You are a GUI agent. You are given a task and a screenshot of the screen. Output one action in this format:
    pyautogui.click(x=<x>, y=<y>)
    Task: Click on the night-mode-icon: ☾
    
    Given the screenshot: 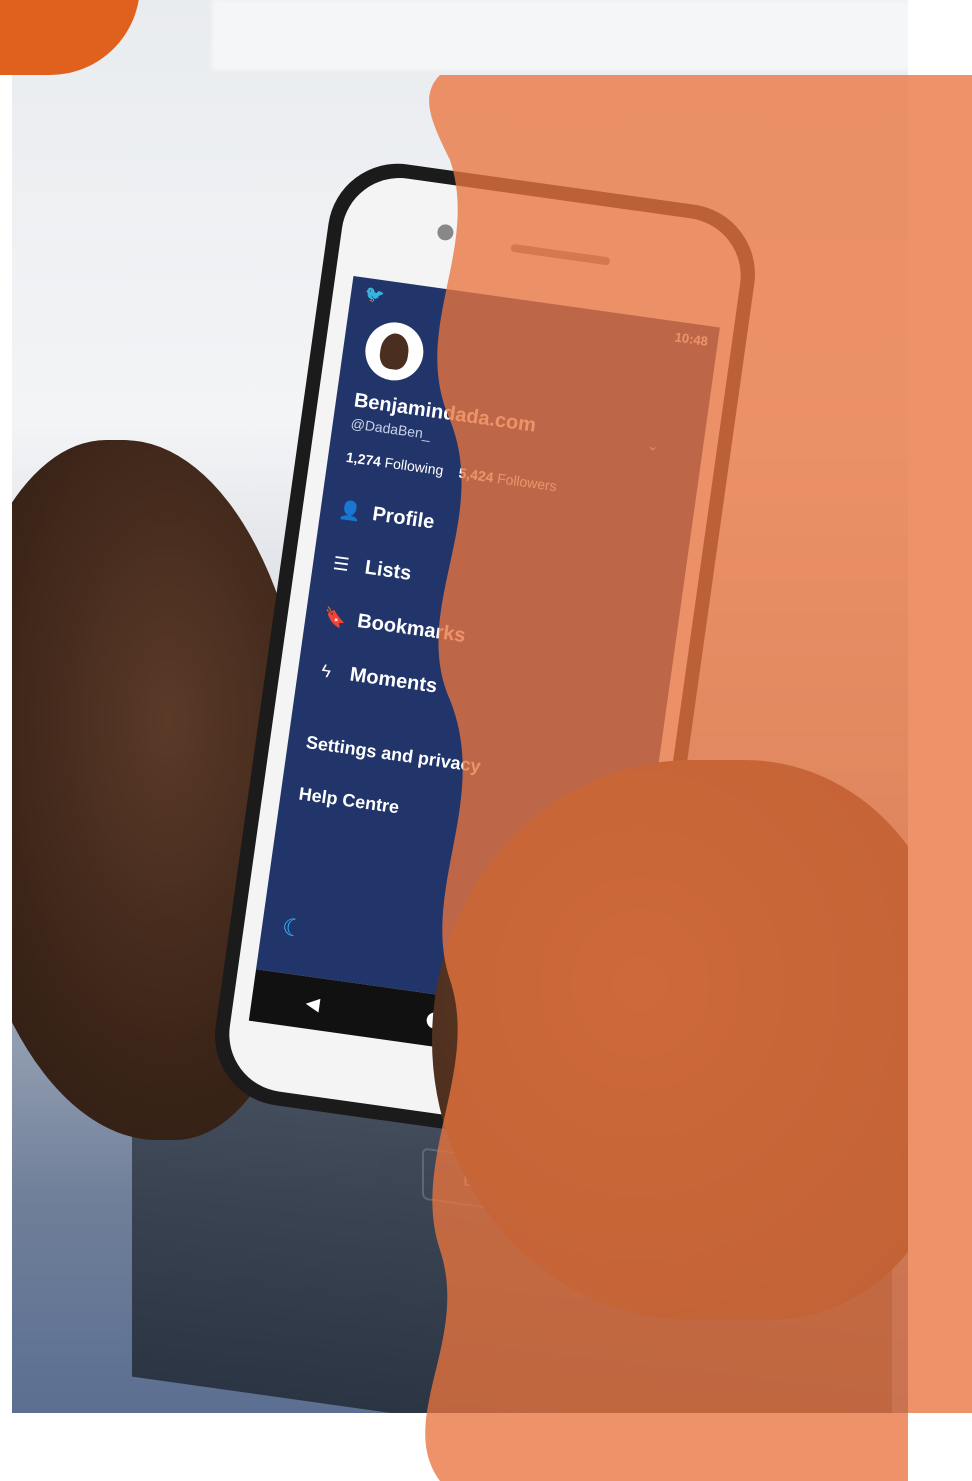 What is the action you would take?
    pyautogui.click(x=292, y=929)
    